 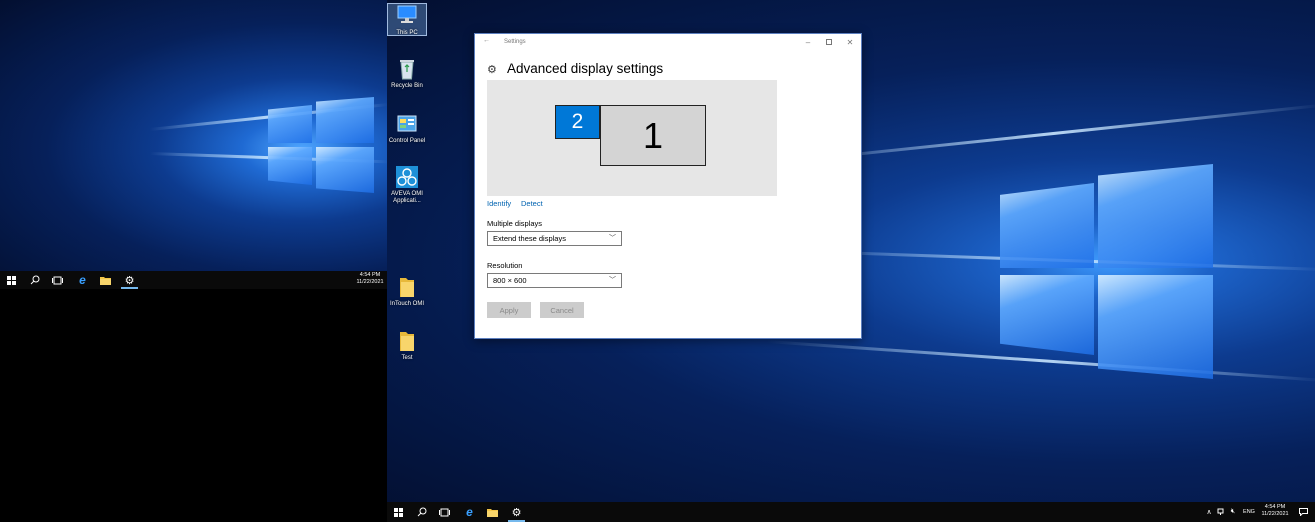 What do you see at coordinates (407, 141) in the screenshot?
I see `desktop-icon-label: Control Panel` at bounding box center [407, 141].